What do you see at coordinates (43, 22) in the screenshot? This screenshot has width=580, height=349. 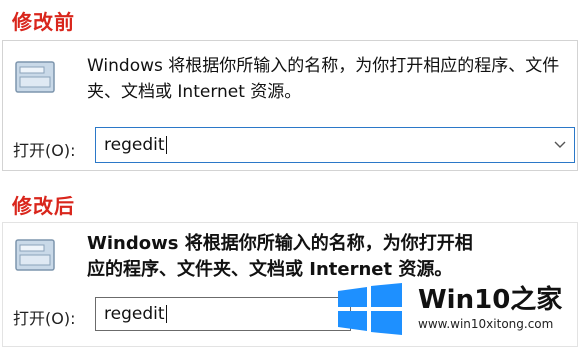 I see `before-section-title: 修改前` at bounding box center [43, 22].